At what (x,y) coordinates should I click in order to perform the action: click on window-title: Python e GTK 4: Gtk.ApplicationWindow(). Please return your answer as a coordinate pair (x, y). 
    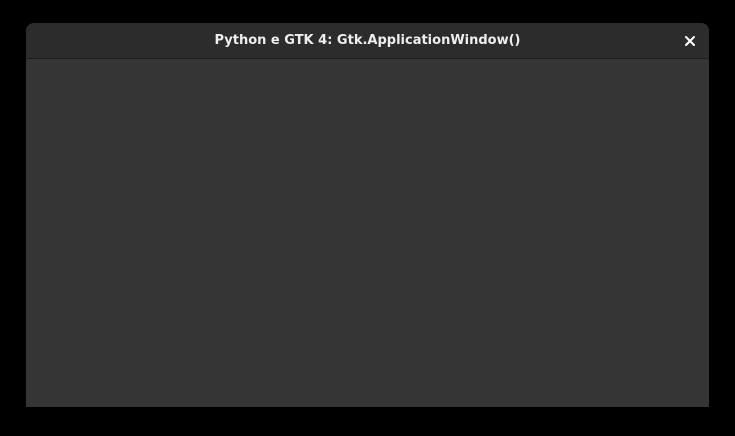
    Looking at the image, I should click on (367, 40).